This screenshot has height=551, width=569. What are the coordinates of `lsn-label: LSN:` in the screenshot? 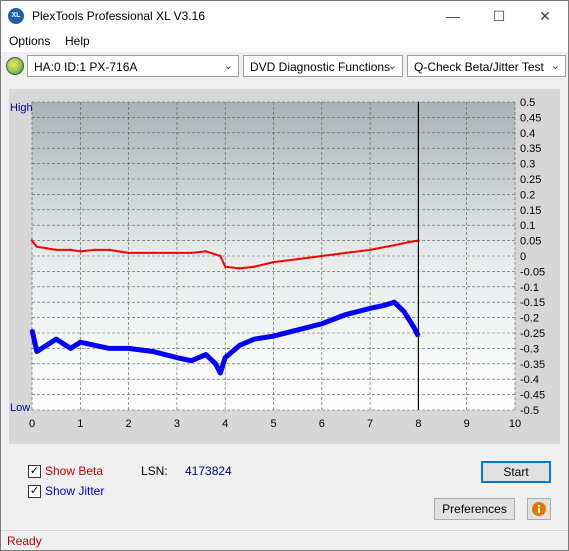 It's located at (154, 471).